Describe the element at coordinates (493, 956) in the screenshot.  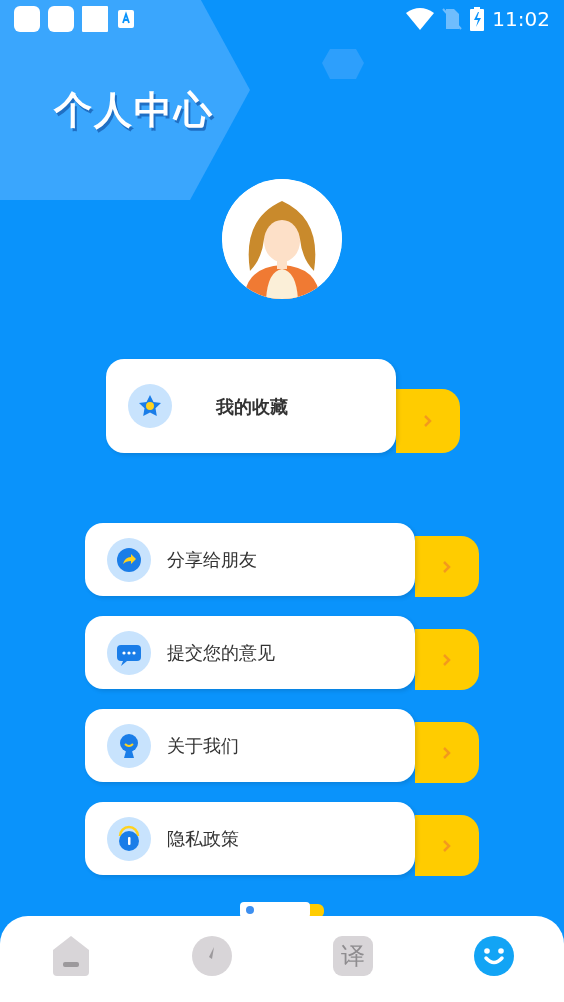
I see `profile-tab` at that location.